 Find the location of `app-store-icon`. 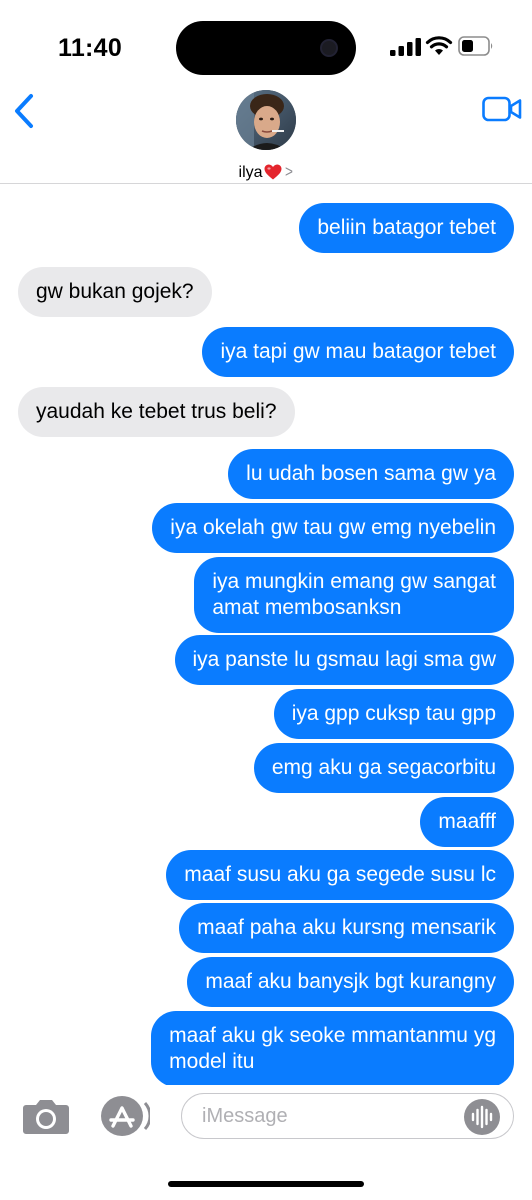

app-store-icon is located at coordinates (125, 1116).